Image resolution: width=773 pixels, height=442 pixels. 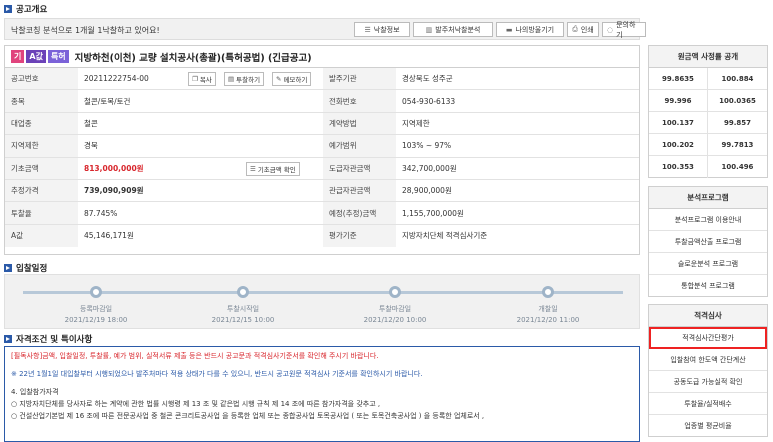 What do you see at coordinates (54, 340) in the screenshot?
I see `conditions-title-text: 자격조건 및 특이사항` at bounding box center [54, 340].